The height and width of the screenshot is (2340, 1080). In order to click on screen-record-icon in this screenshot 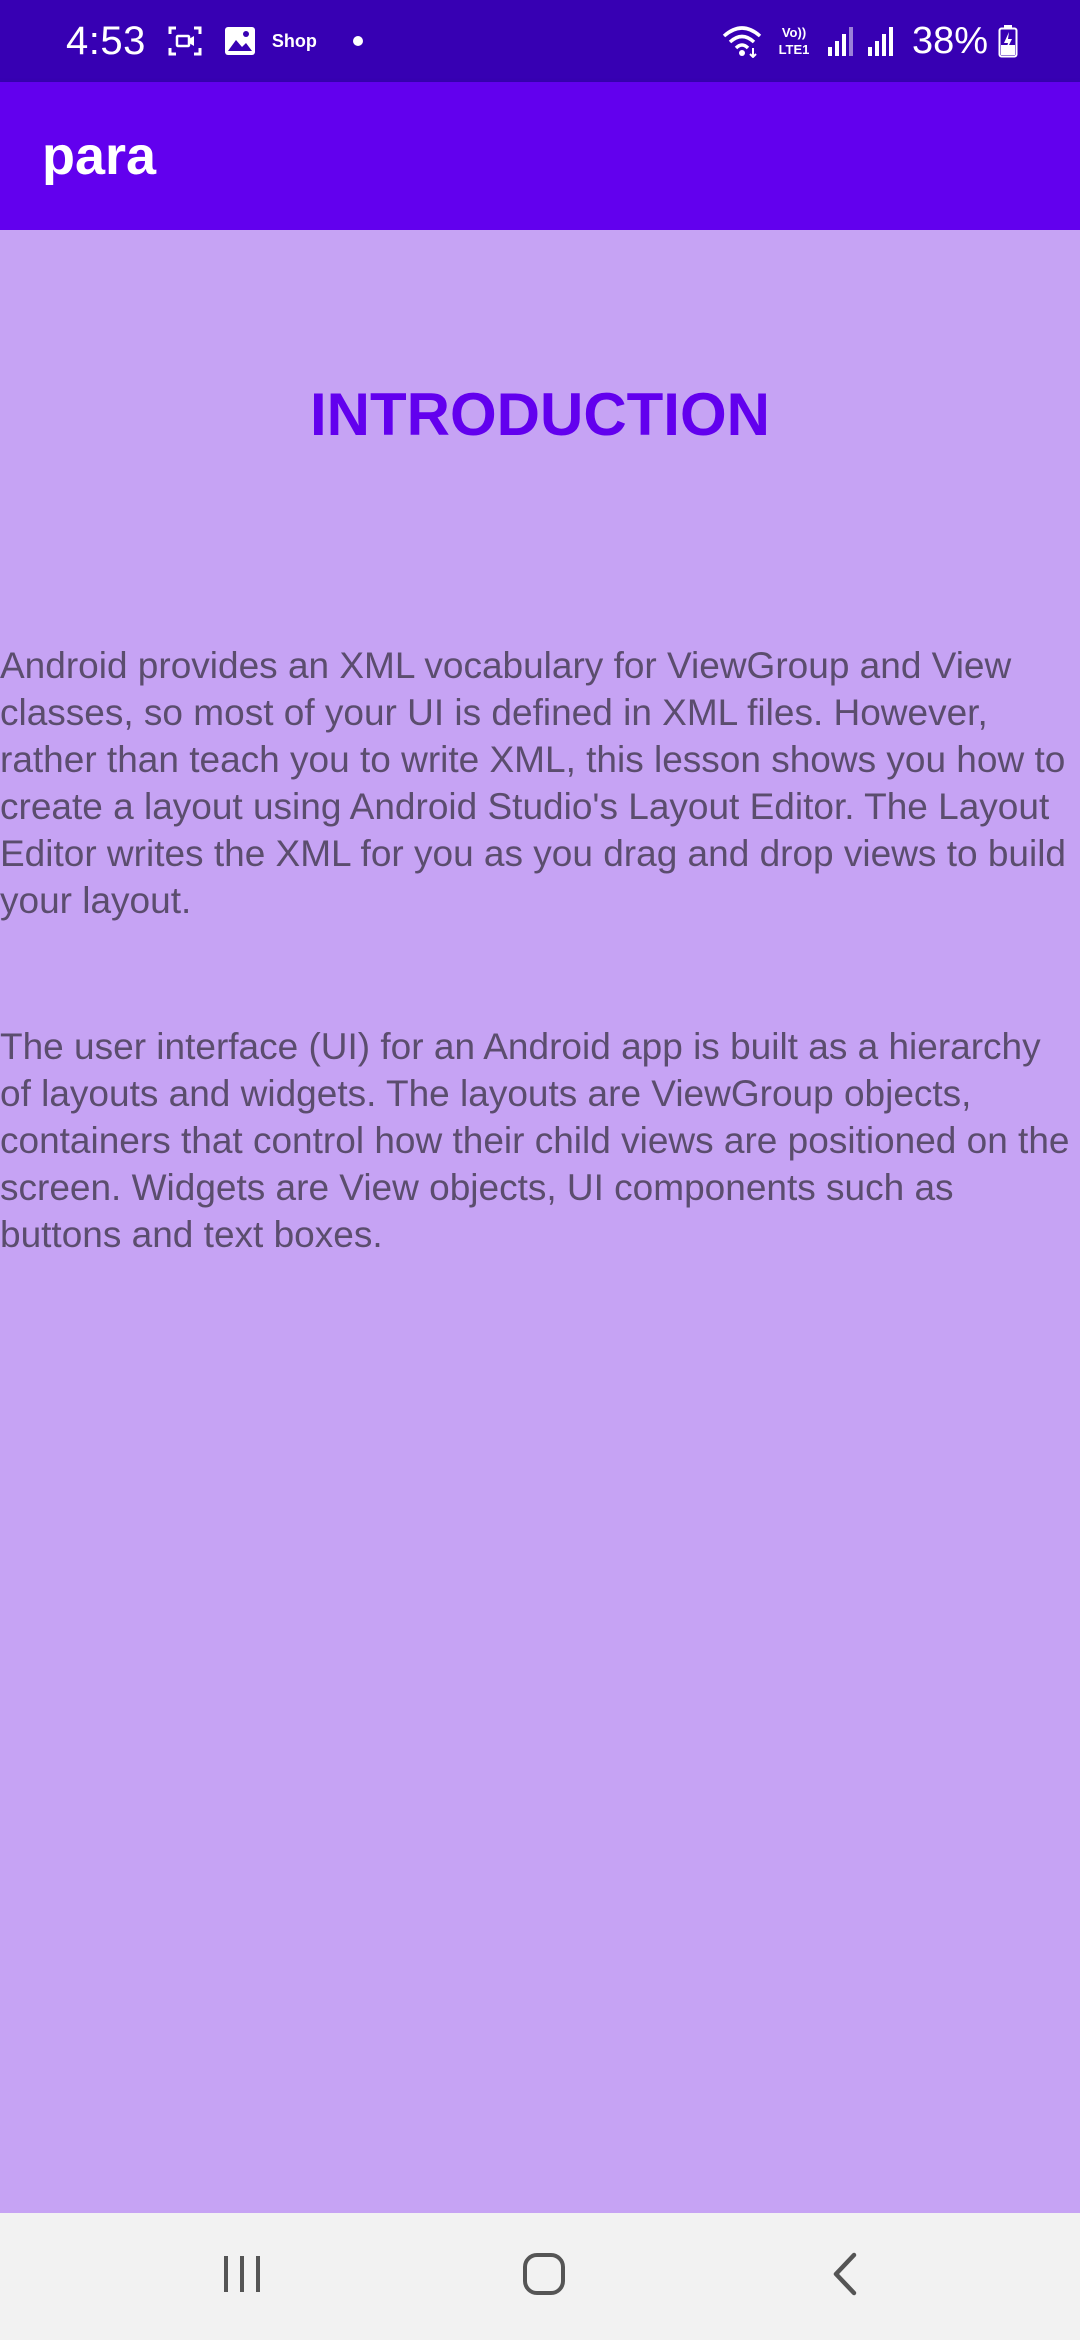, I will do `click(185, 41)`.